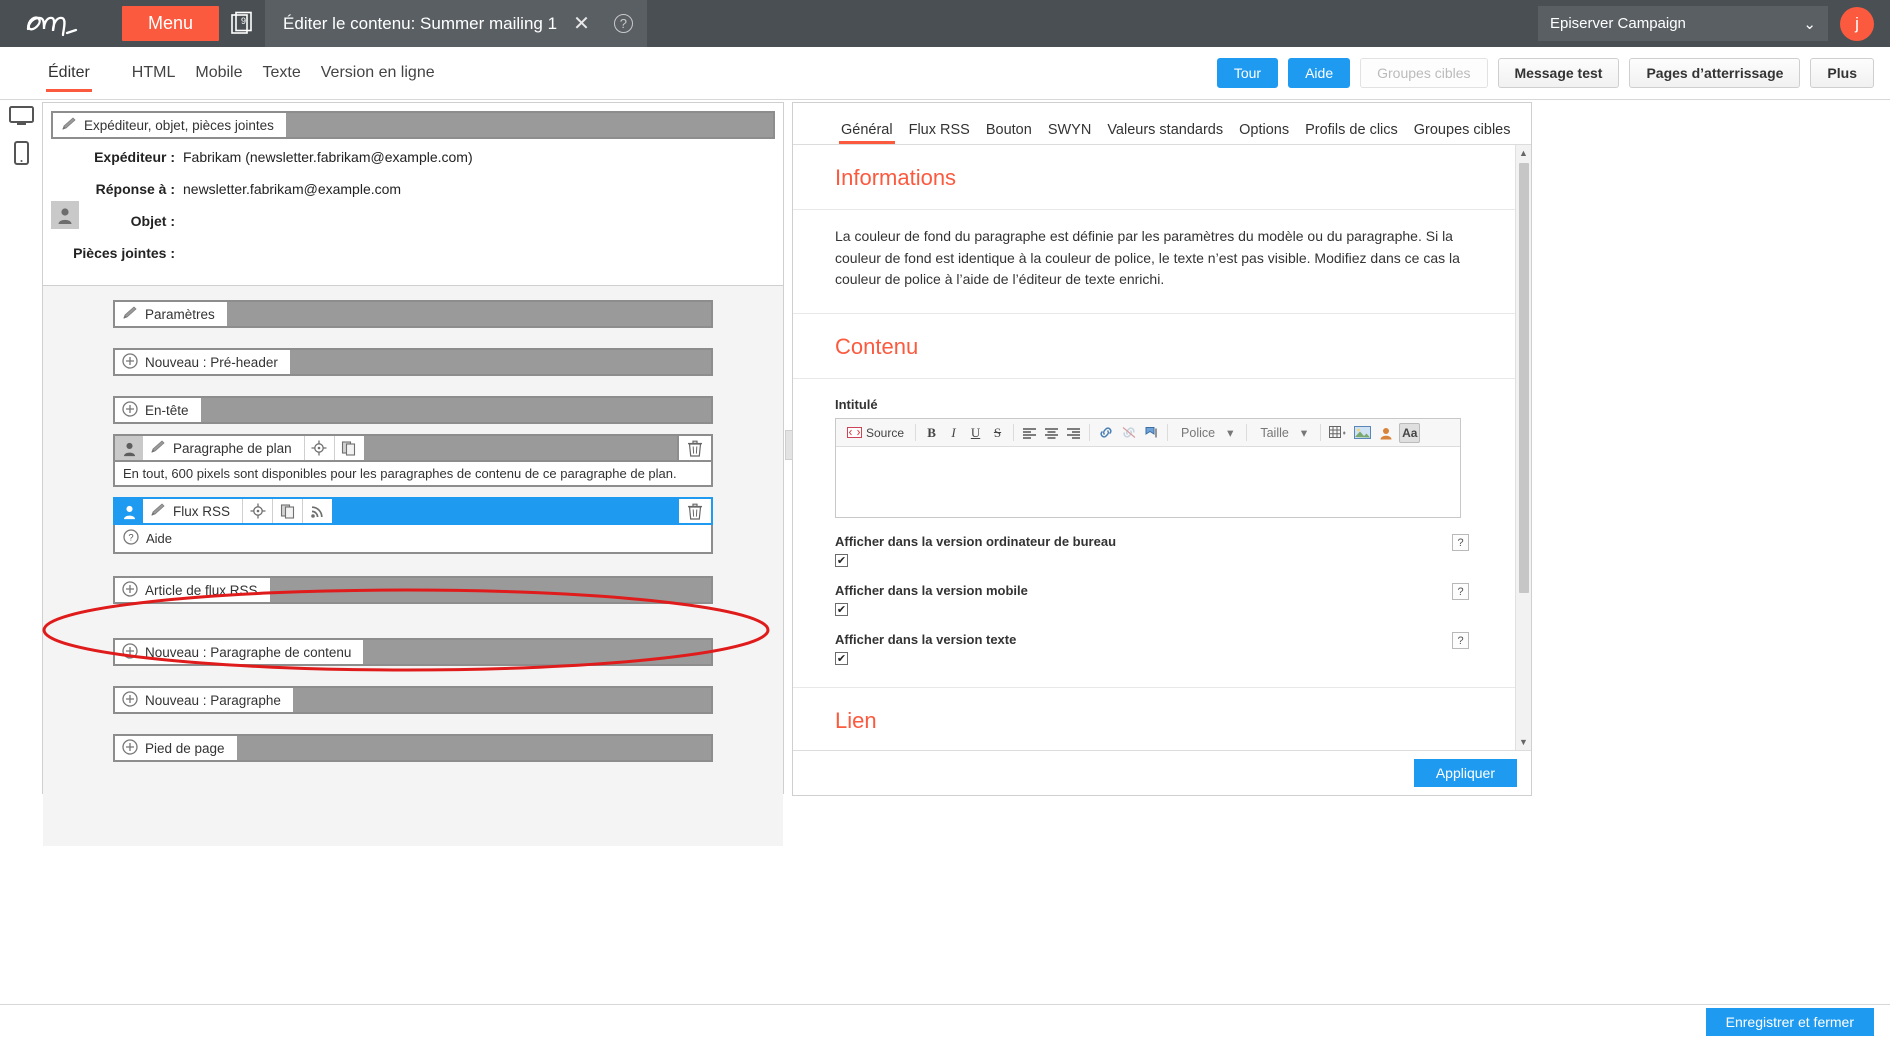 Image resolution: width=1890 pixels, height=1039 pixels. What do you see at coordinates (1070, 133) in the screenshot?
I see `tab-swyn: SWYN` at bounding box center [1070, 133].